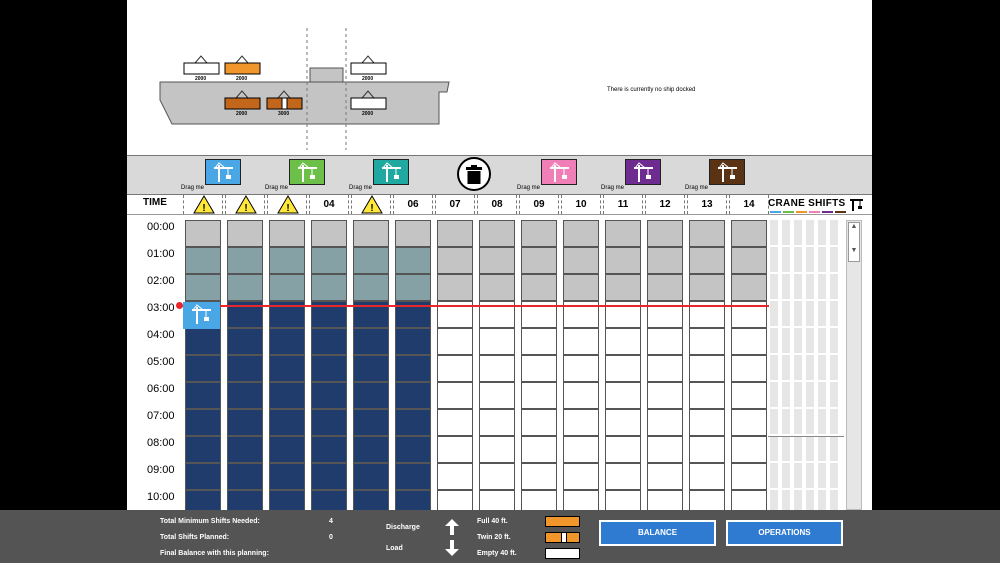  I want to click on placed-crane-shift, so click(201, 315).